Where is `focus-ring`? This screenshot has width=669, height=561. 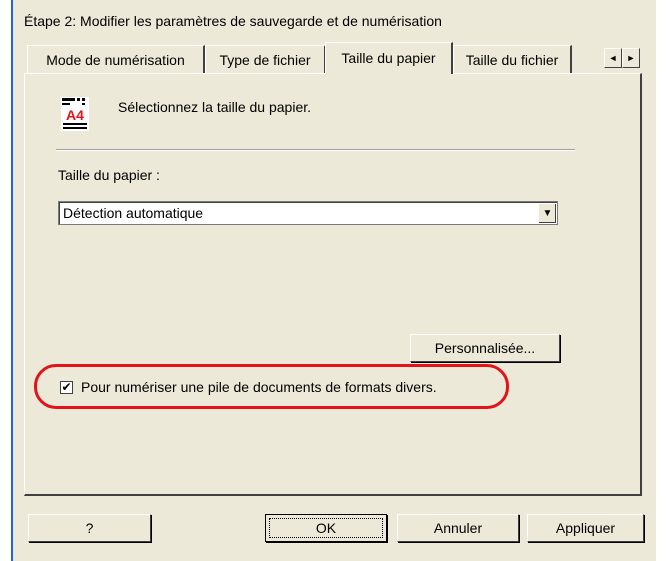 focus-ring is located at coordinates (326, 528).